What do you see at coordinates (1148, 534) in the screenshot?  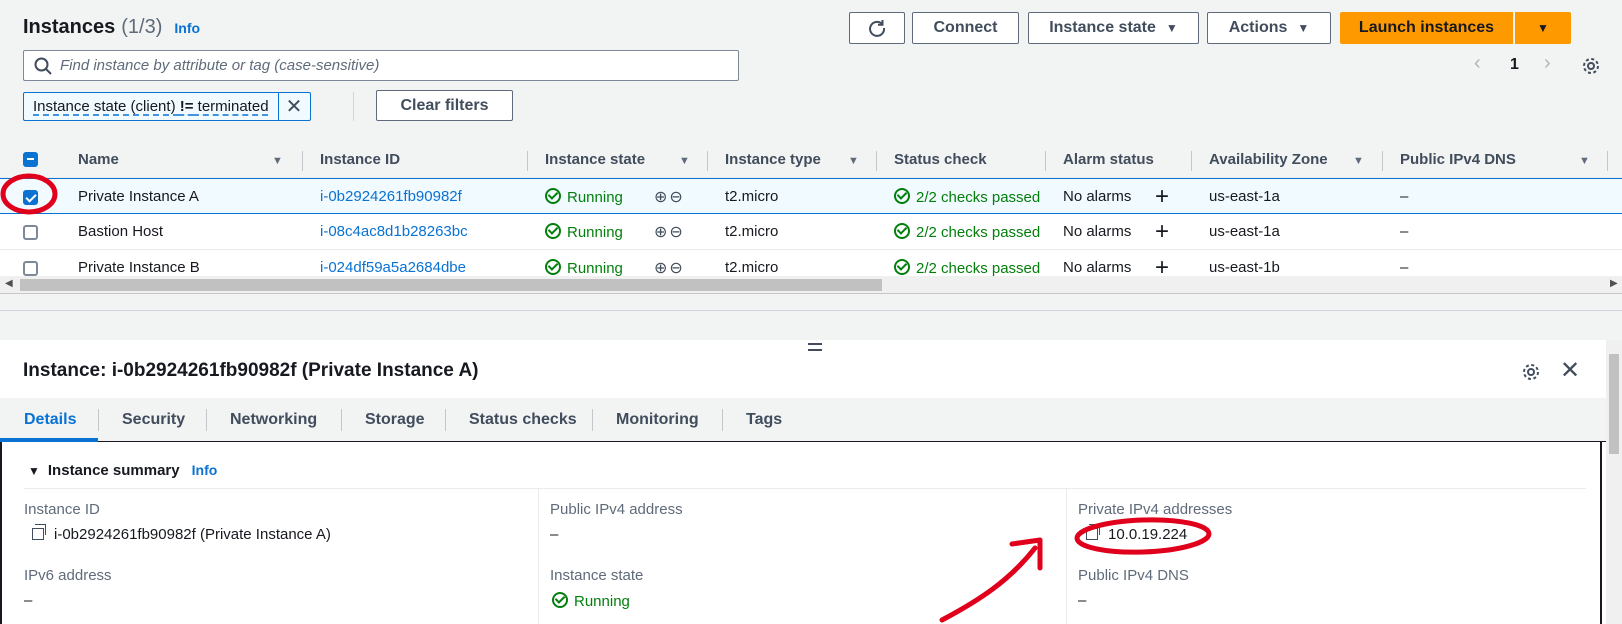 I see `private-ipv4-text: 10.0.19.224` at bounding box center [1148, 534].